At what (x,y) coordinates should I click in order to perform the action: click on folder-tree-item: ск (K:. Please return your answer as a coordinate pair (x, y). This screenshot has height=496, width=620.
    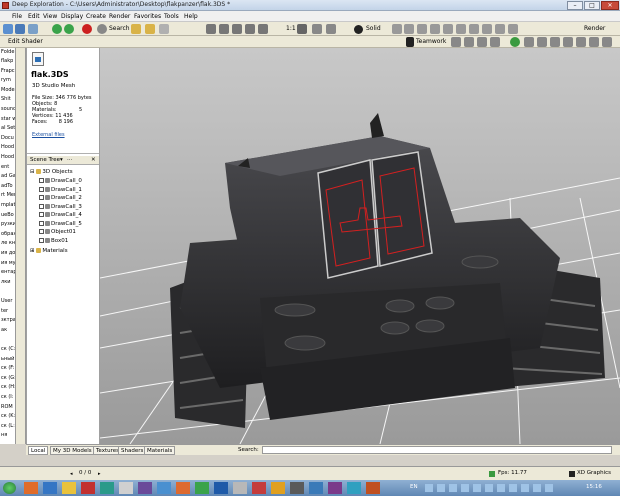
    Looking at the image, I should click on (8, 416).